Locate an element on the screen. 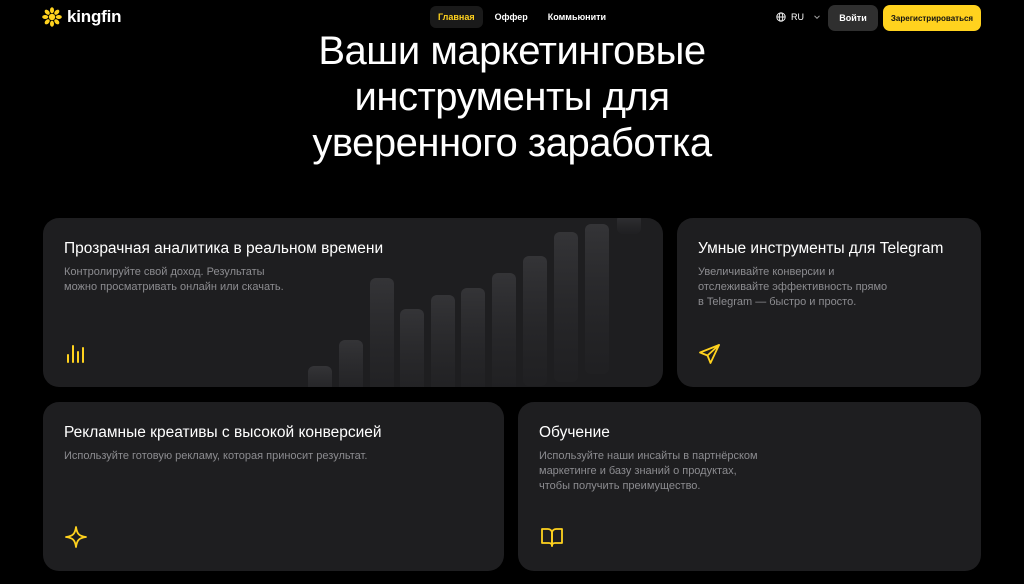  card-learning-desc-line-3: чтобы получить преимущество. is located at coordinates (620, 486).